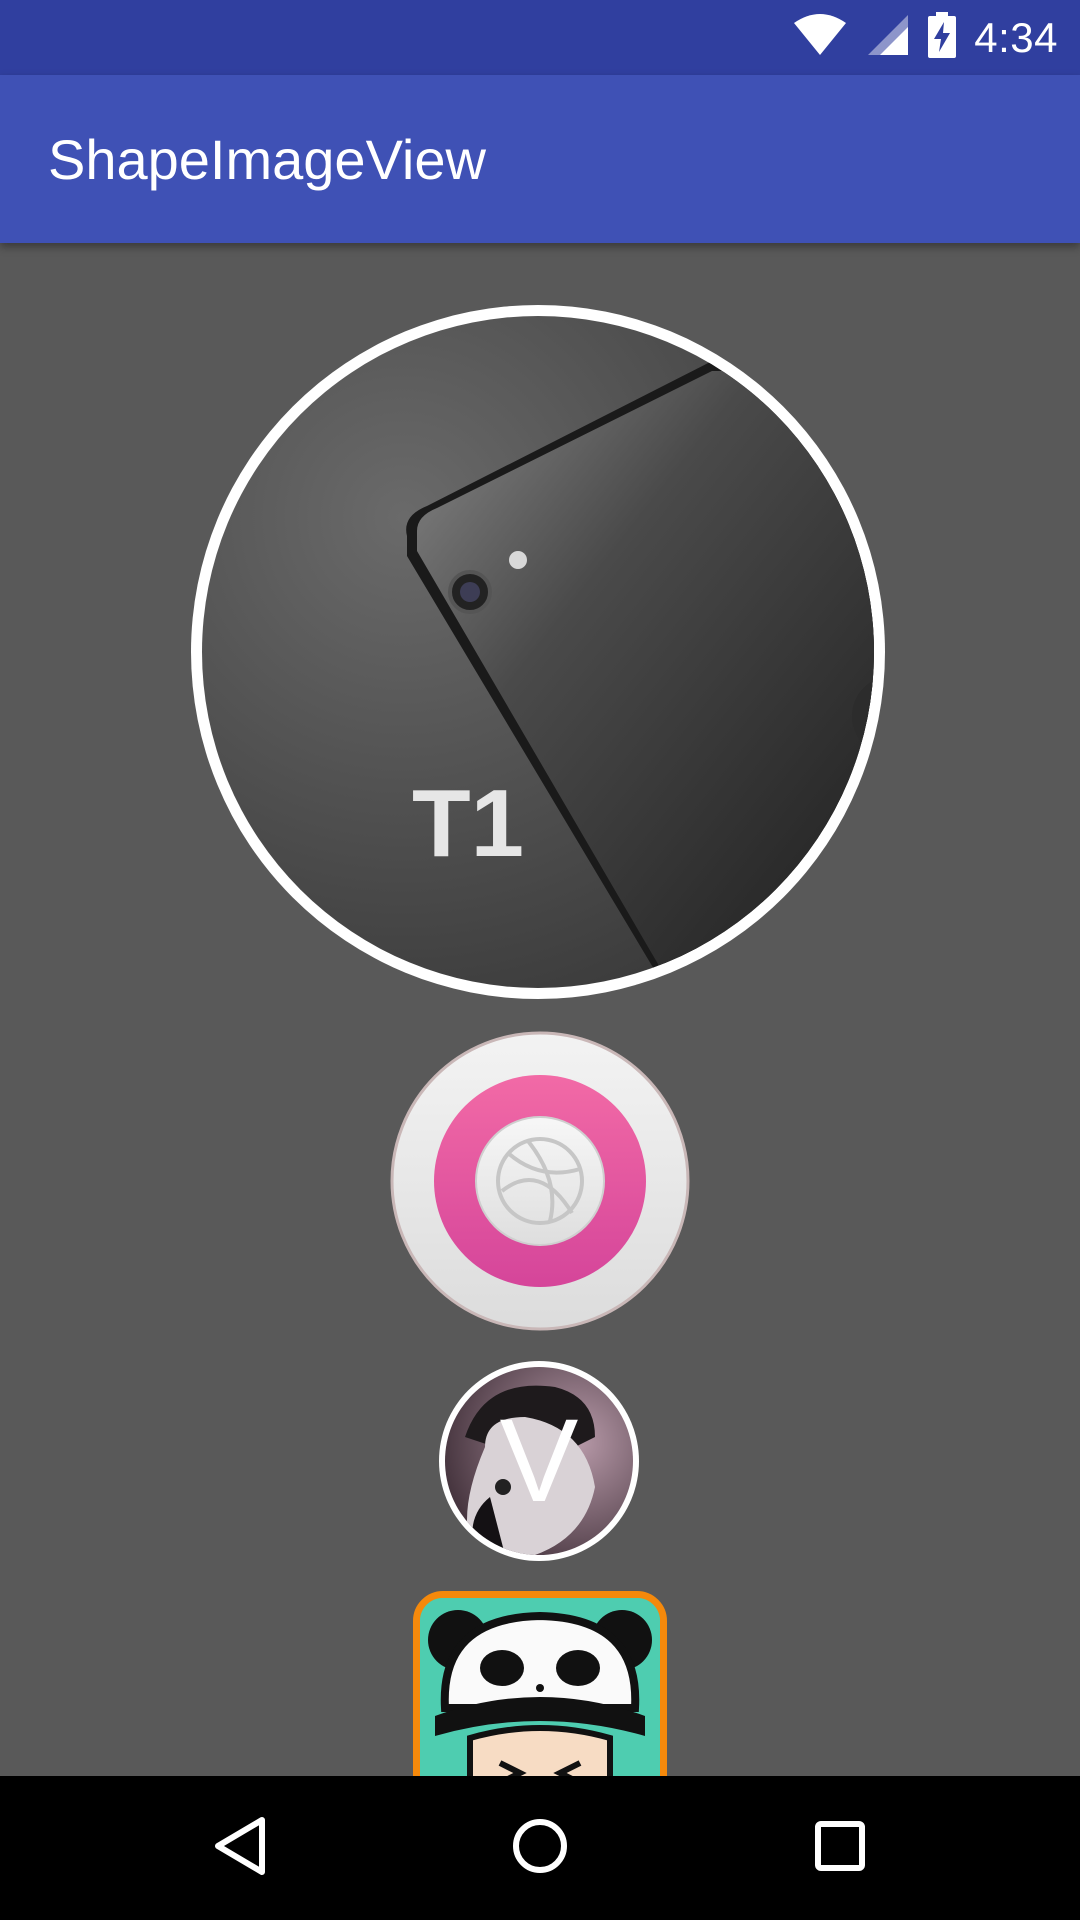  I want to click on dribbble-logo-icon, so click(540, 1181).